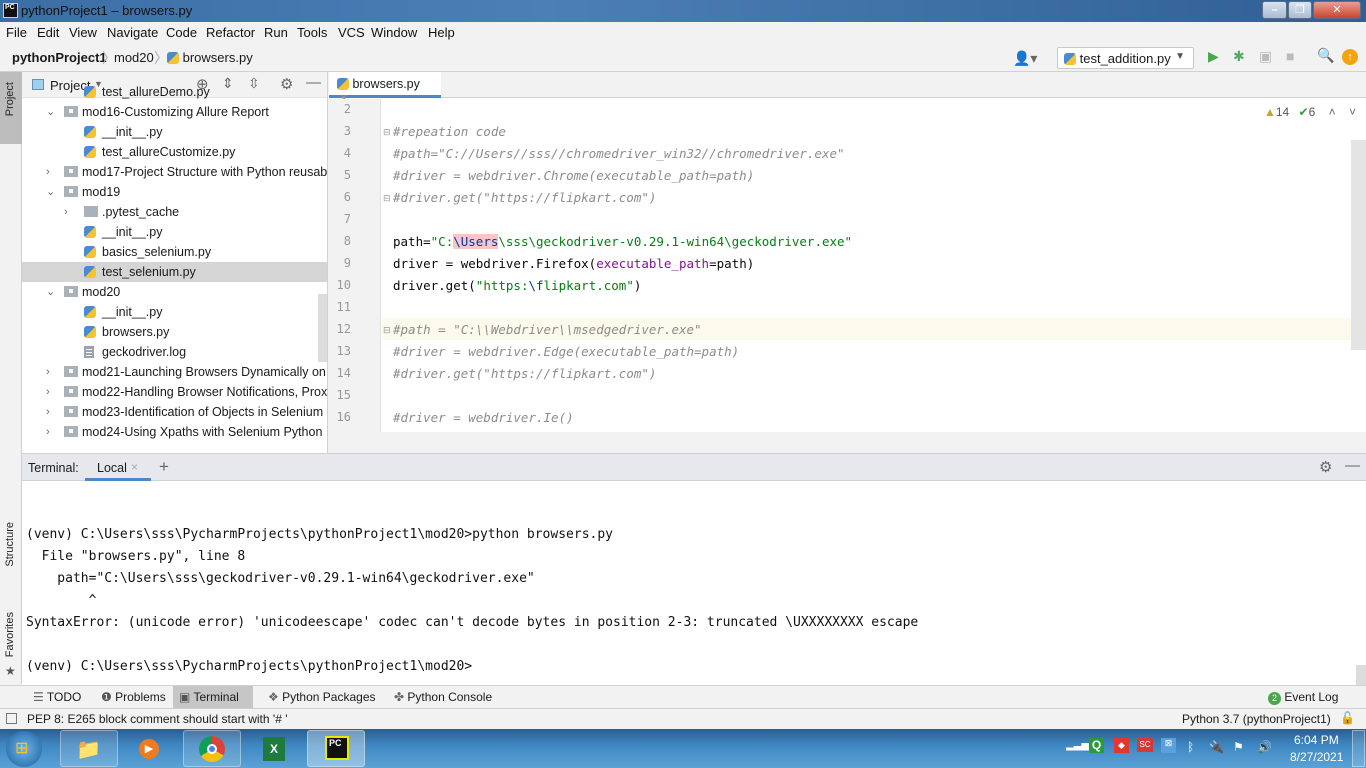 The height and width of the screenshot is (768, 1366). Describe the element at coordinates (1337, 10) in the screenshot. I see `close-button: ✕` at that location.